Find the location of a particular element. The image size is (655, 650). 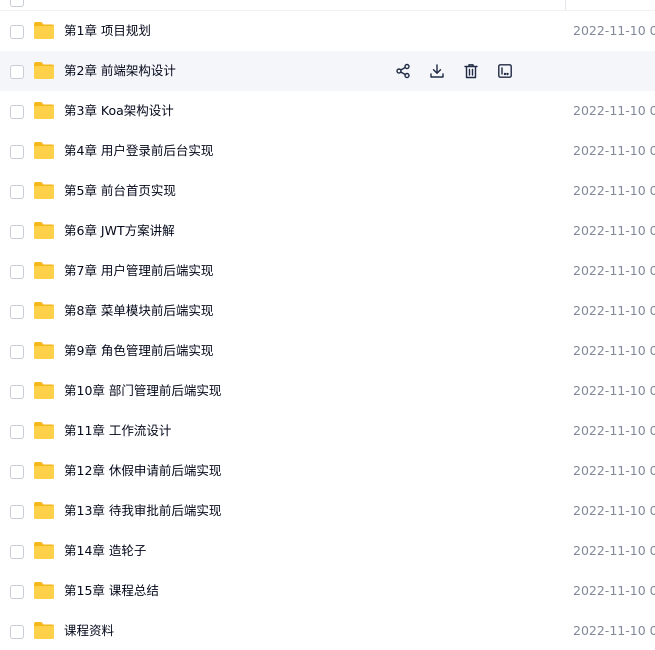

table-row: 第13章 待我审批前后端实现 2022-11-10 00: is located at coordinates (327, 511).